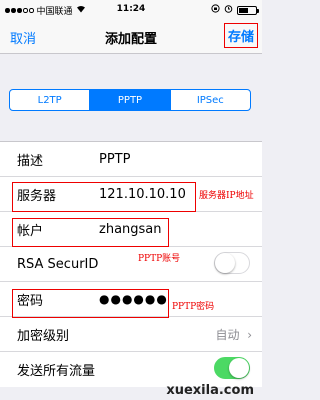 Image resolution: width=320 pixels, height=400 pixels. What do you see at coordinates (235, 10) in the screenshot?
I see `status-right` at bounding box center [235, 10].